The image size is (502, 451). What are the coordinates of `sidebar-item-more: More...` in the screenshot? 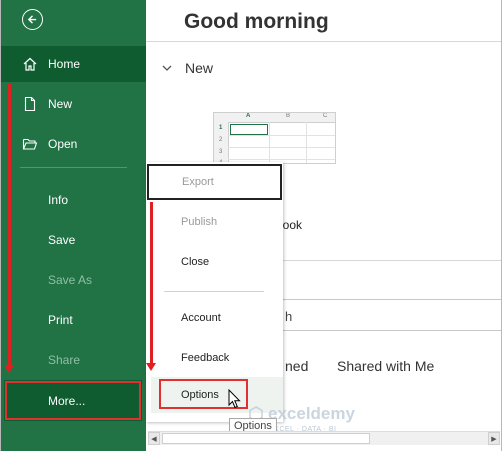 It's located at (73, 400).